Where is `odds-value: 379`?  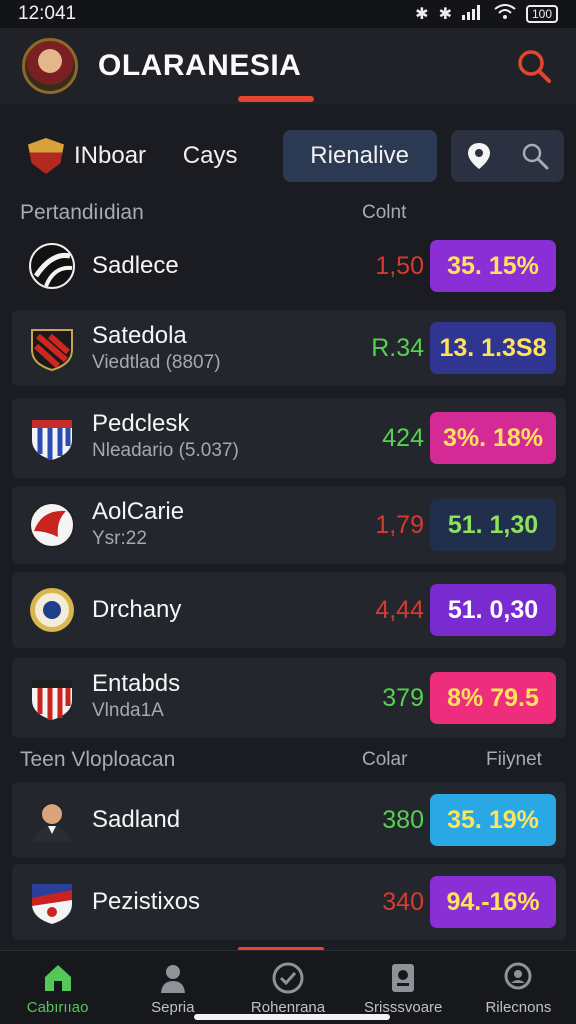 odds-value: 379 is located at coordinates (403, 697).